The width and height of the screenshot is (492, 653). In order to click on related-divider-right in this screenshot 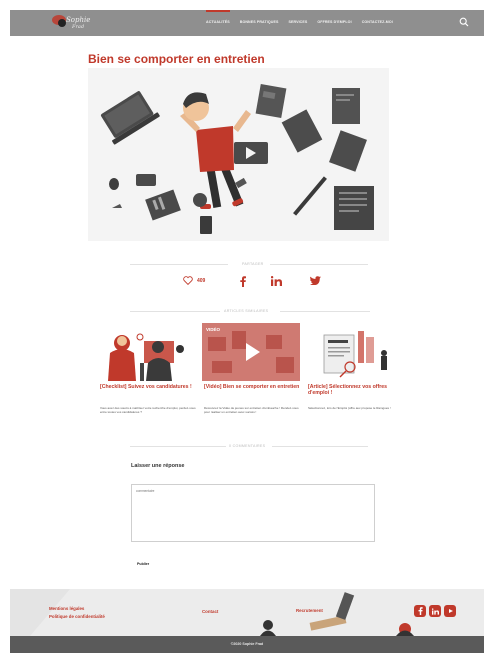, I will do `click(325, 311)`.